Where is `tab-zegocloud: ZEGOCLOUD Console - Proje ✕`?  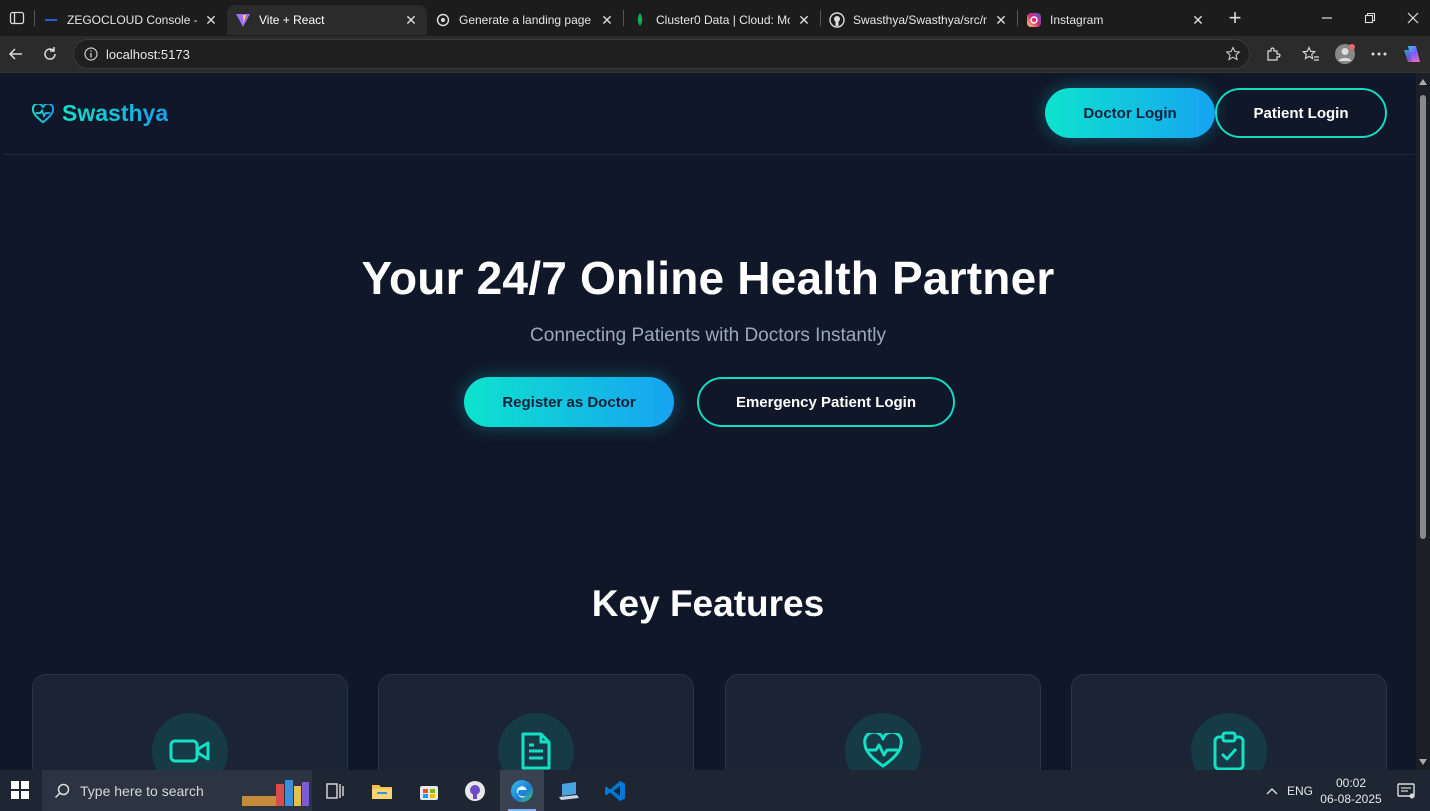
tab-zegocloud: ZEGOCLOUD Console - Proje ✕ is located at coordinates (131, 20).